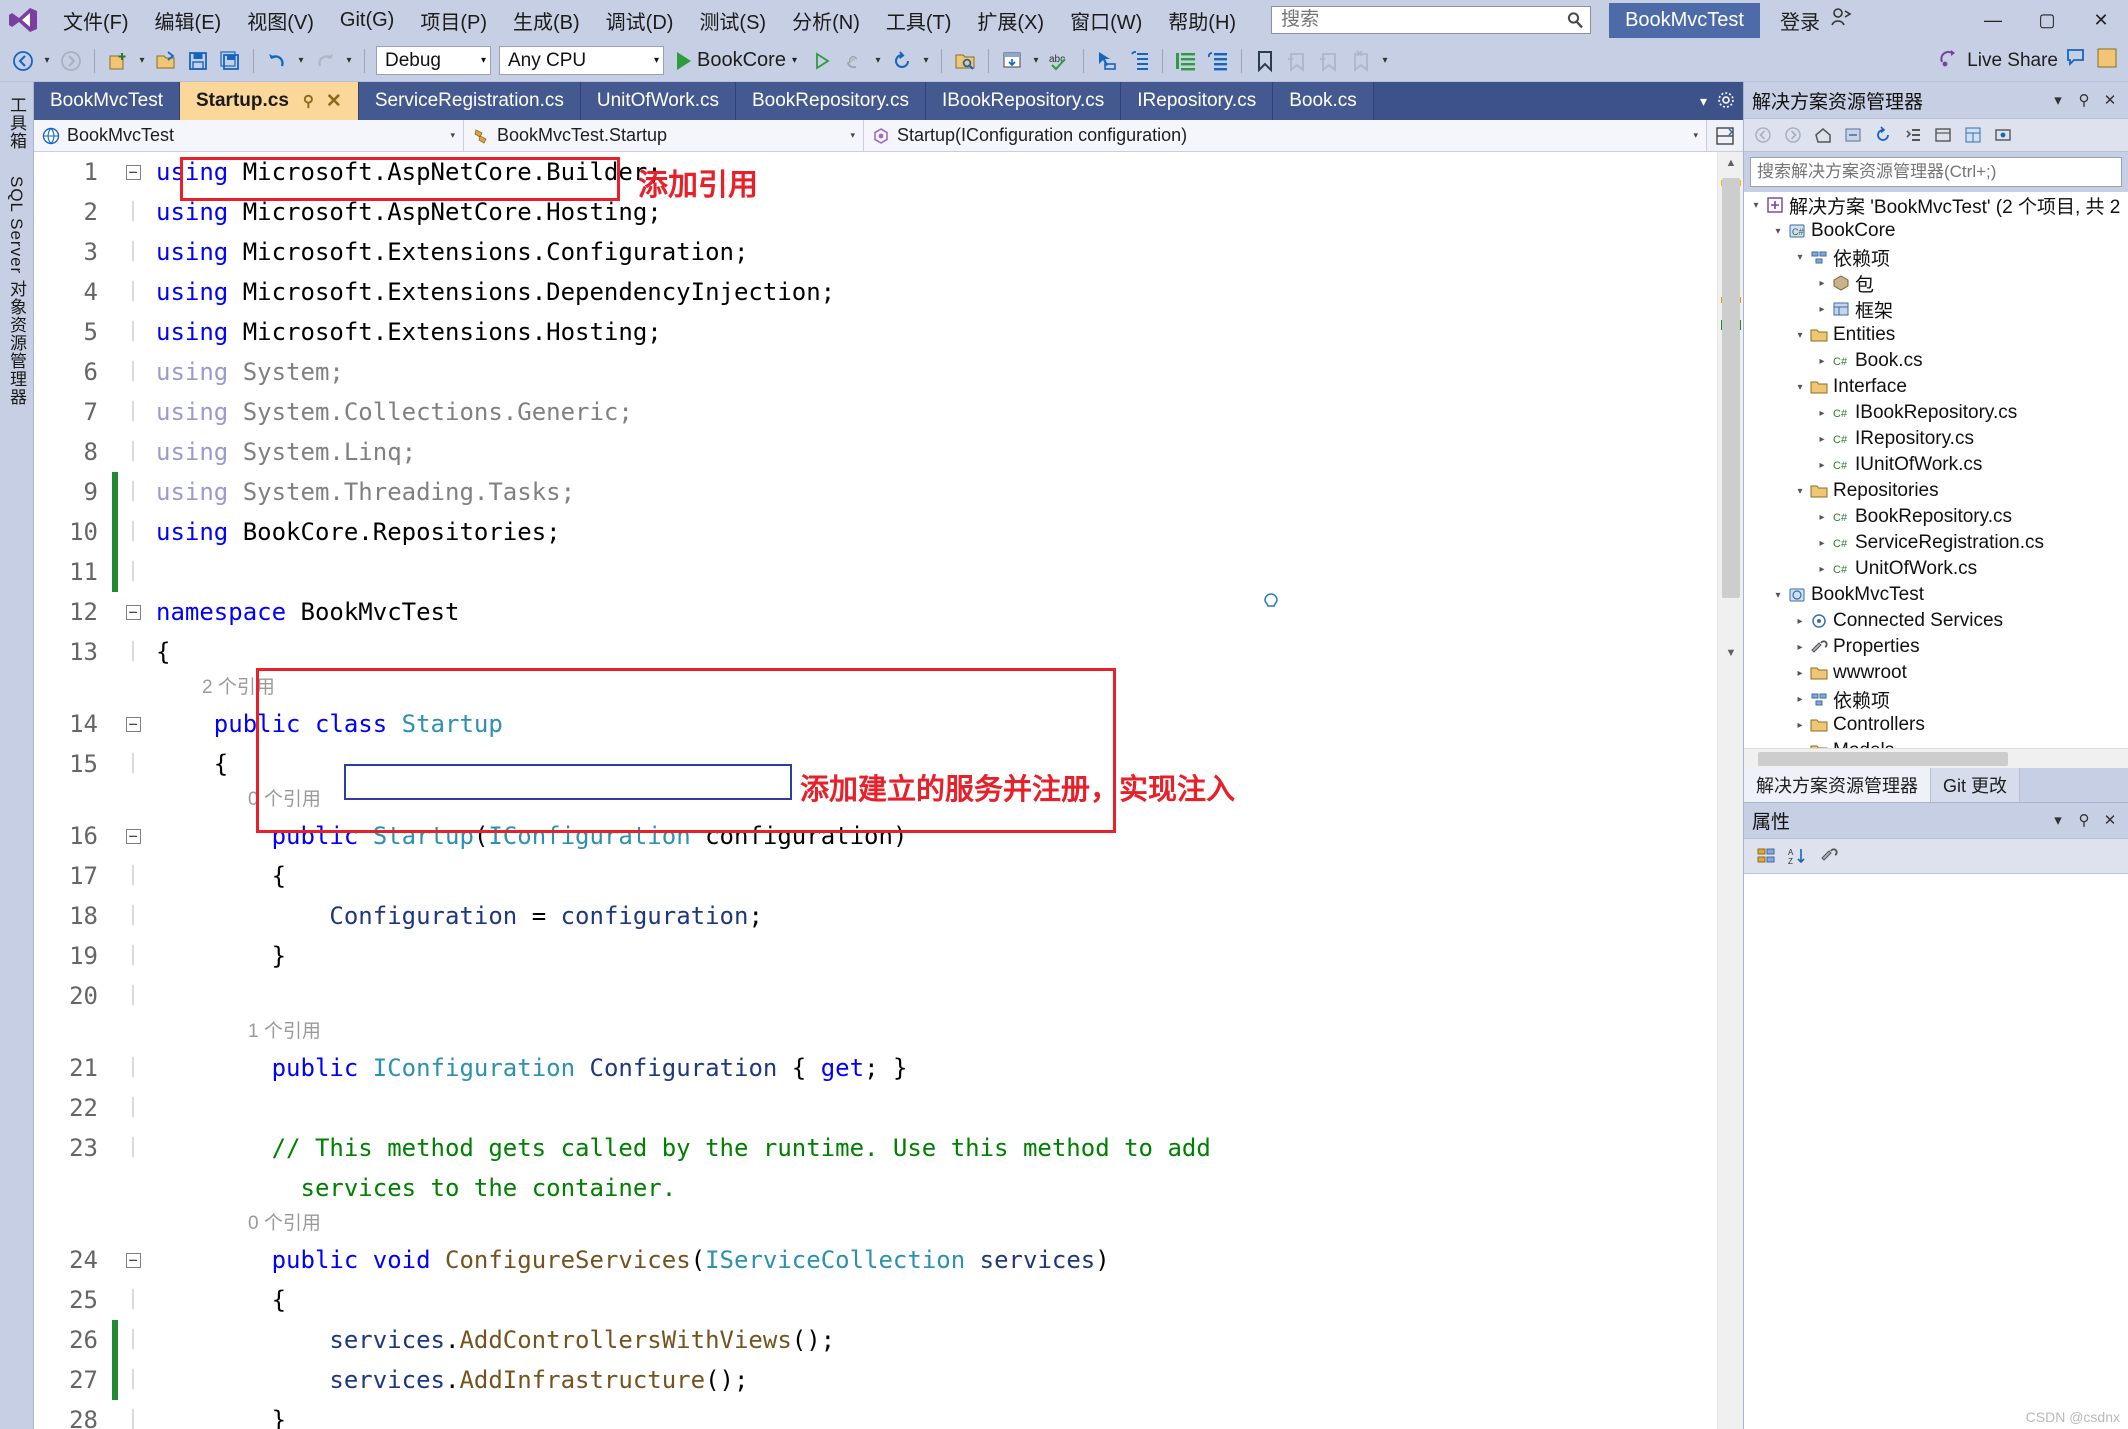 Image resolution: width=2128 pixels, height=1429 pixels. I want to click on navigate-backward-icon, so click(23, 61).